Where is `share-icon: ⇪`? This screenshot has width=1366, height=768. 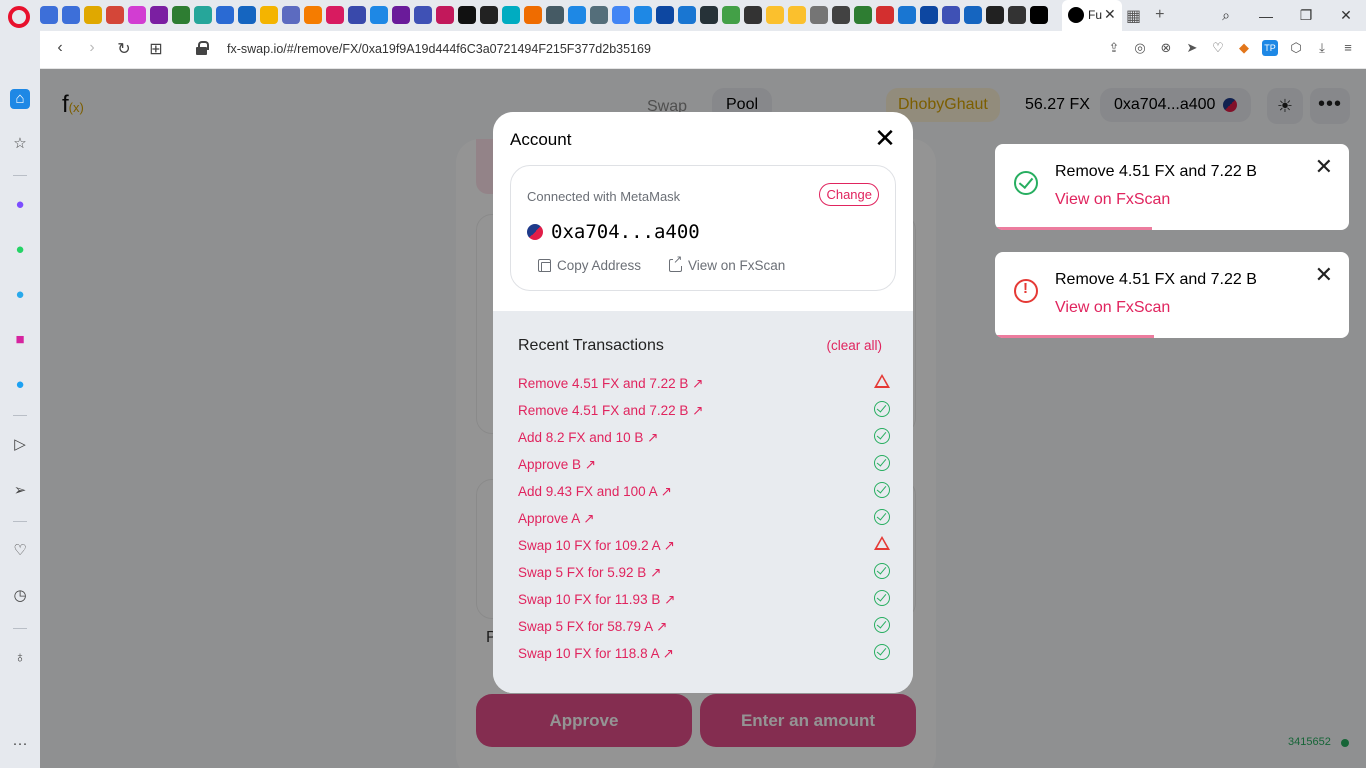
share-icon: ⇪ is located at coordinates (1114, 48).